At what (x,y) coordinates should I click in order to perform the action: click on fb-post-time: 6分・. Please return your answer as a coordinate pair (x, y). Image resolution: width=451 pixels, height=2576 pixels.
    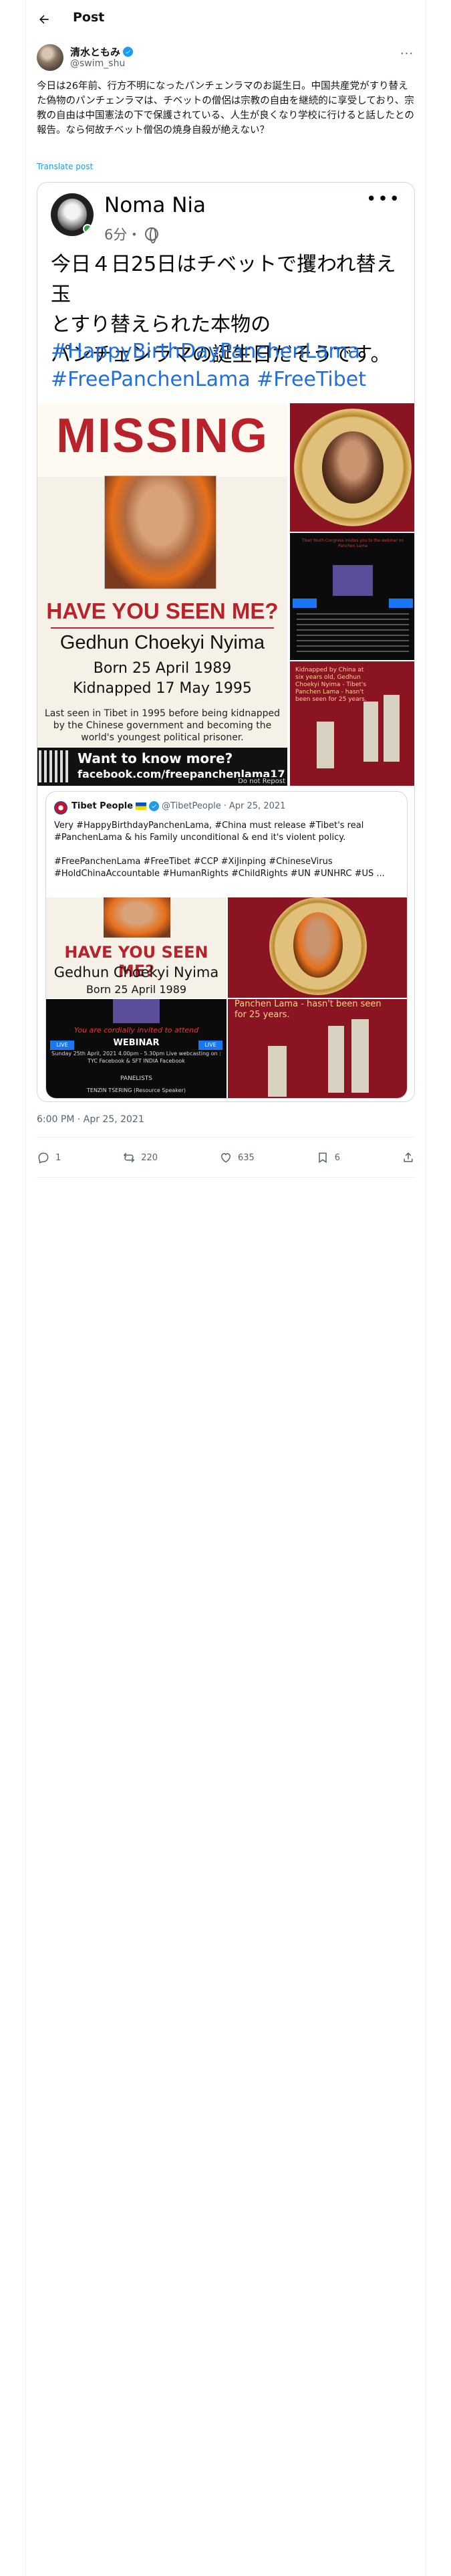
    Looking at the image, I should click on (131, 234).